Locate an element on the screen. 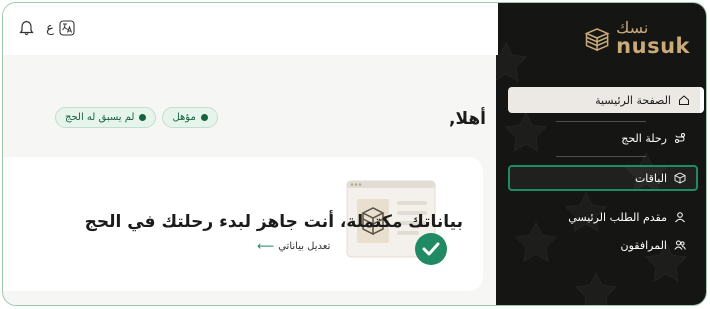 The width and height of the screenshot is (710, 309). bell-icon is located at coordinates (26, 28).